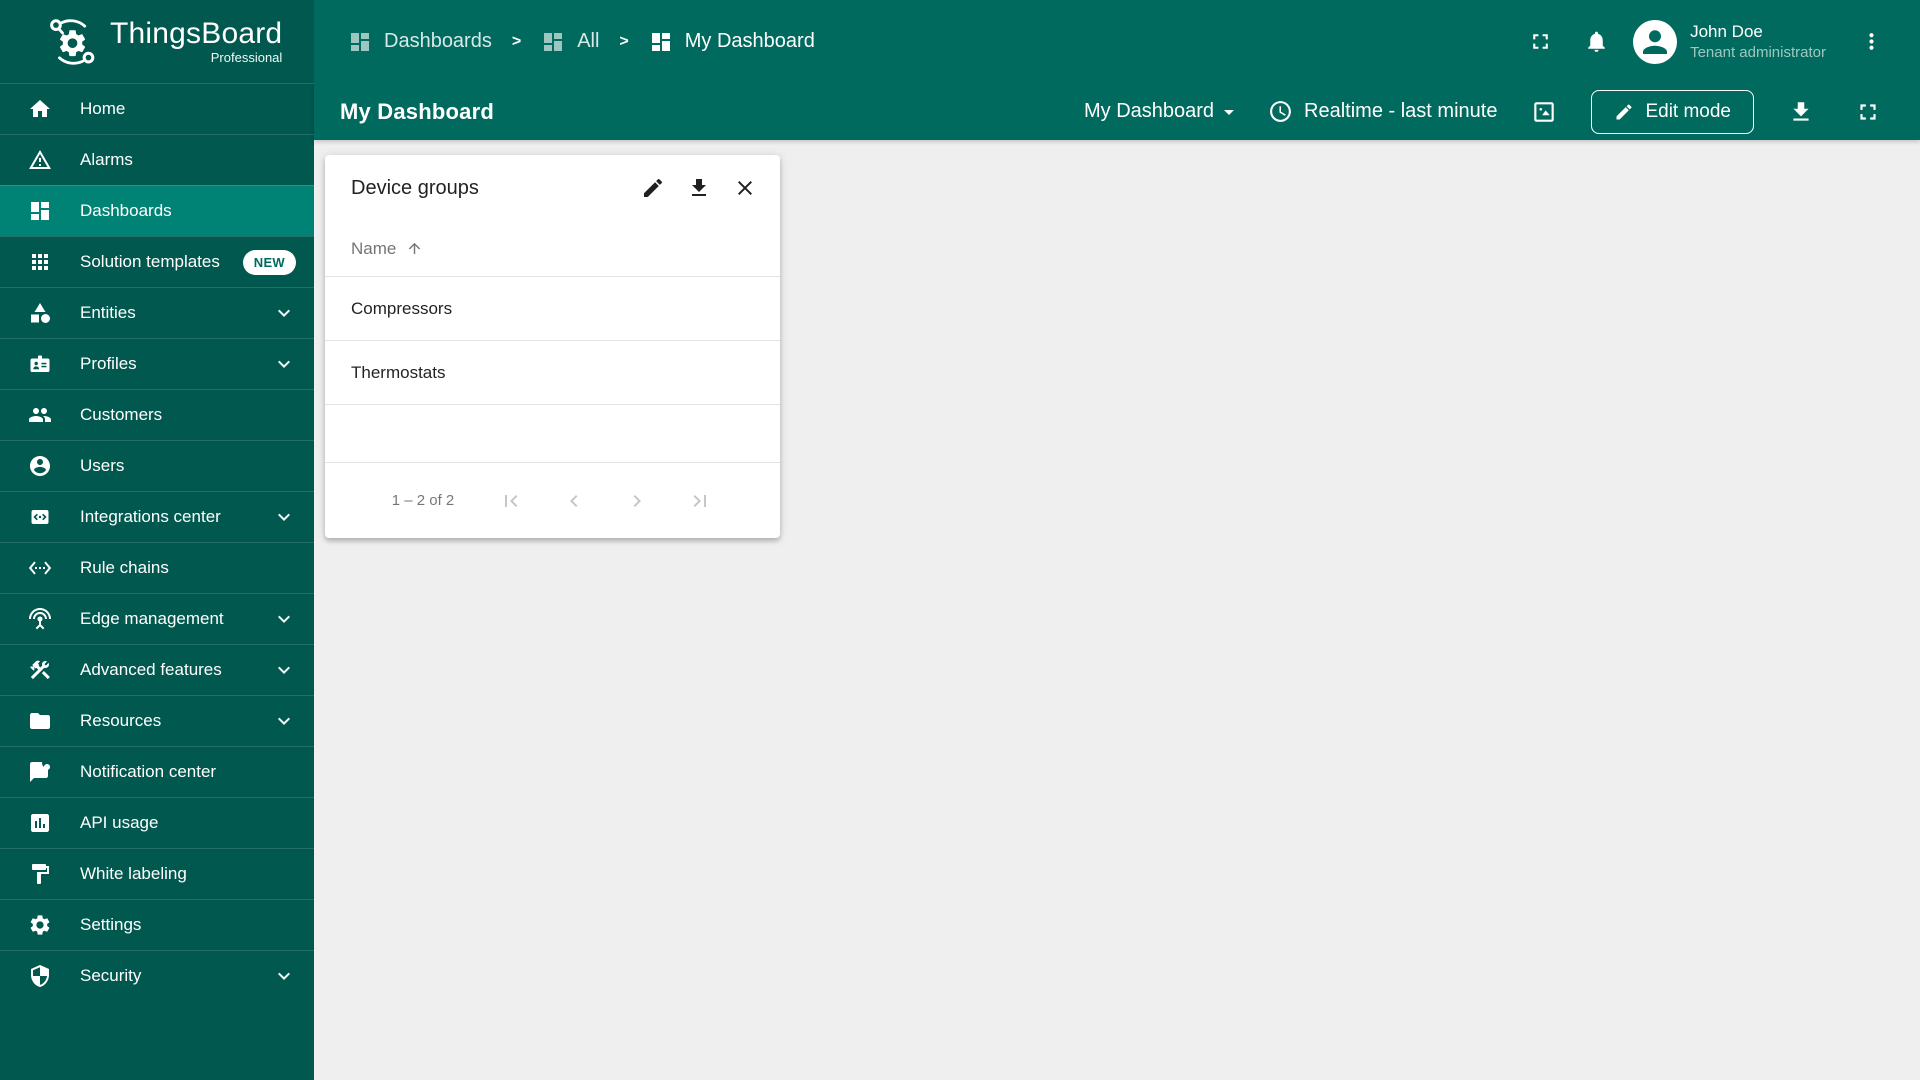 This screenshot has width=1920, height=1080. What do you see at coordinates (1758, 42) in the screenshot?
I see `user-info: John Doe Tenant administrator` at bounding box center [1758, 42].